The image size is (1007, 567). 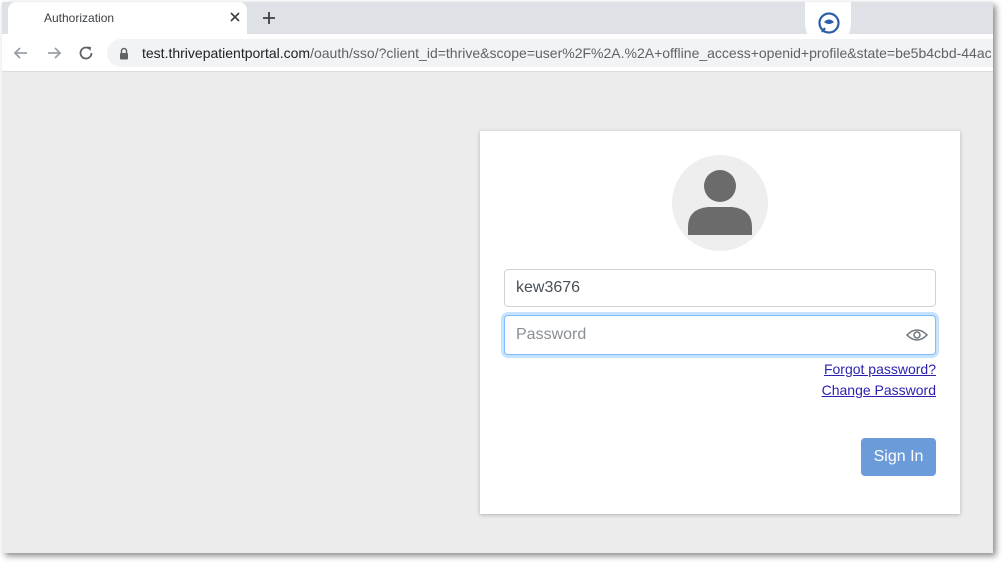 What do you see at coordinates (880, 369) in the screenshot?
I see `forgot-password-link: Forgot password?` at bounding box center [880, 369].